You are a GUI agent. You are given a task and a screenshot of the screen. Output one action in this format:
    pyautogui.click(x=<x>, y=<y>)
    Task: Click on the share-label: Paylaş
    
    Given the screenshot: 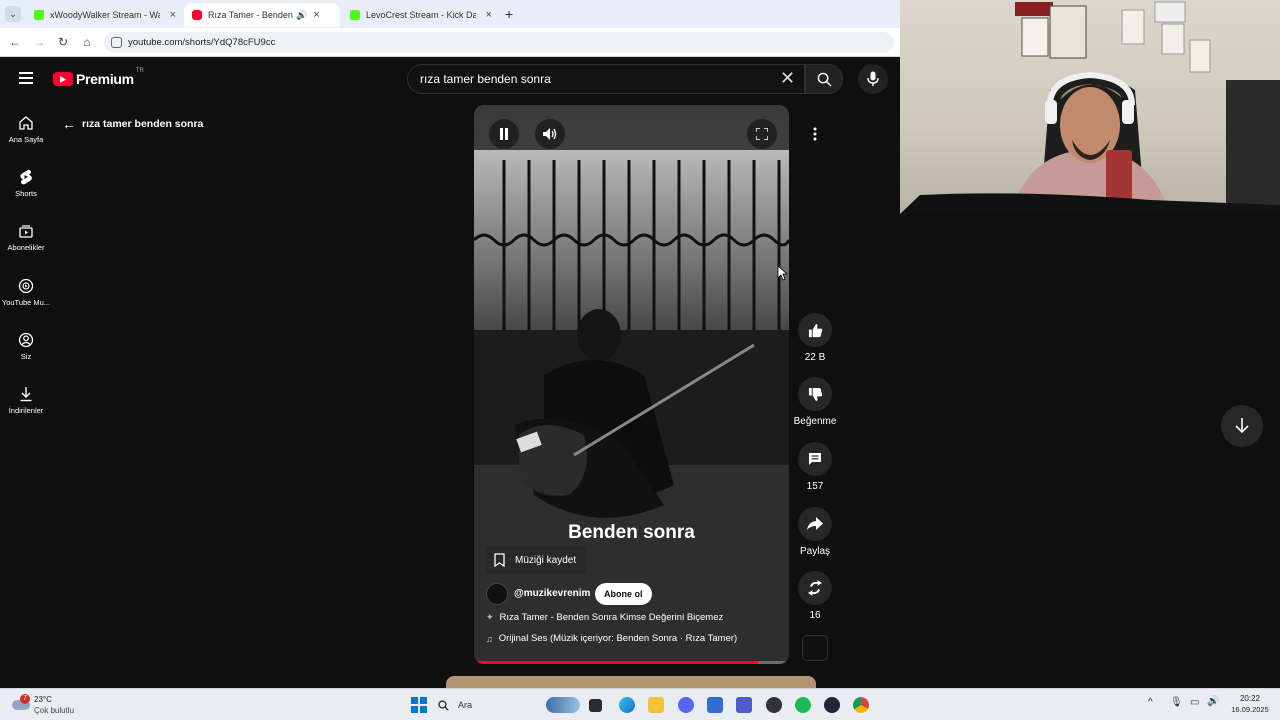 What is the action you would take?
    pyautogui.click(x=814, y=551)
    